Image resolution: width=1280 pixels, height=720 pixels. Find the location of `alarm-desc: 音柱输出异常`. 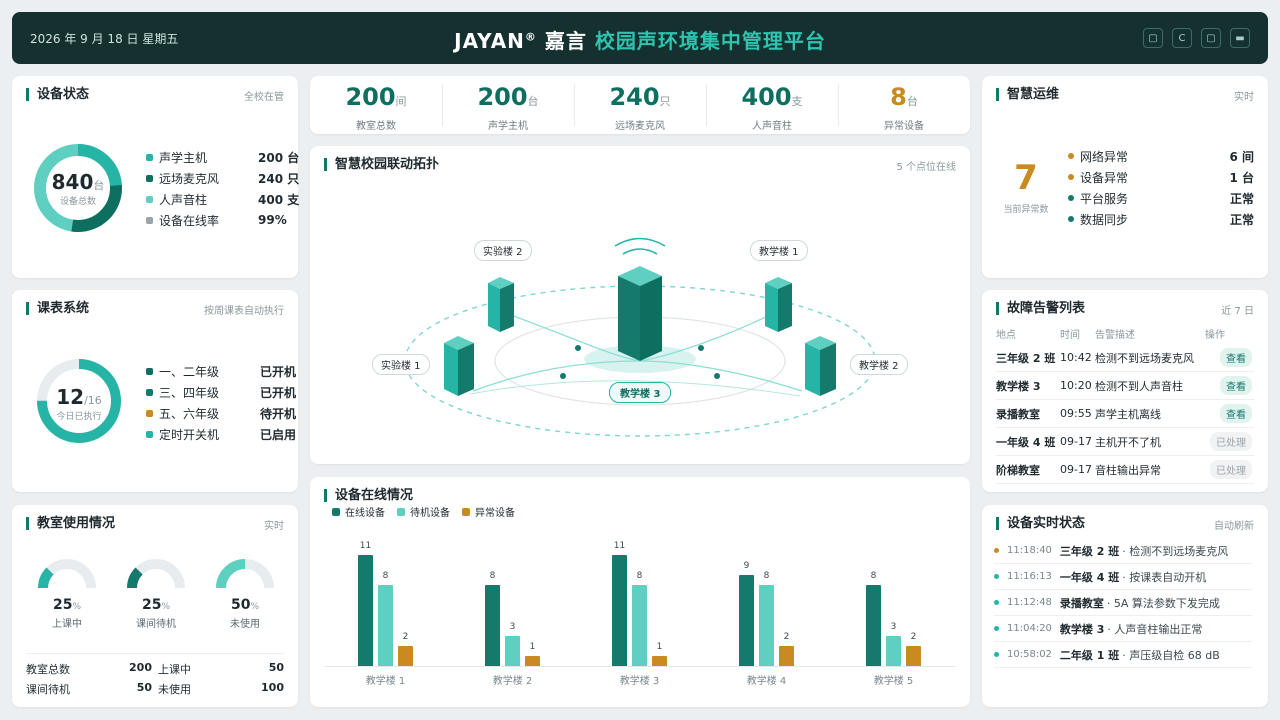

alarm-desc: 音柱输出异常 is located at coordinates (1128, 470).